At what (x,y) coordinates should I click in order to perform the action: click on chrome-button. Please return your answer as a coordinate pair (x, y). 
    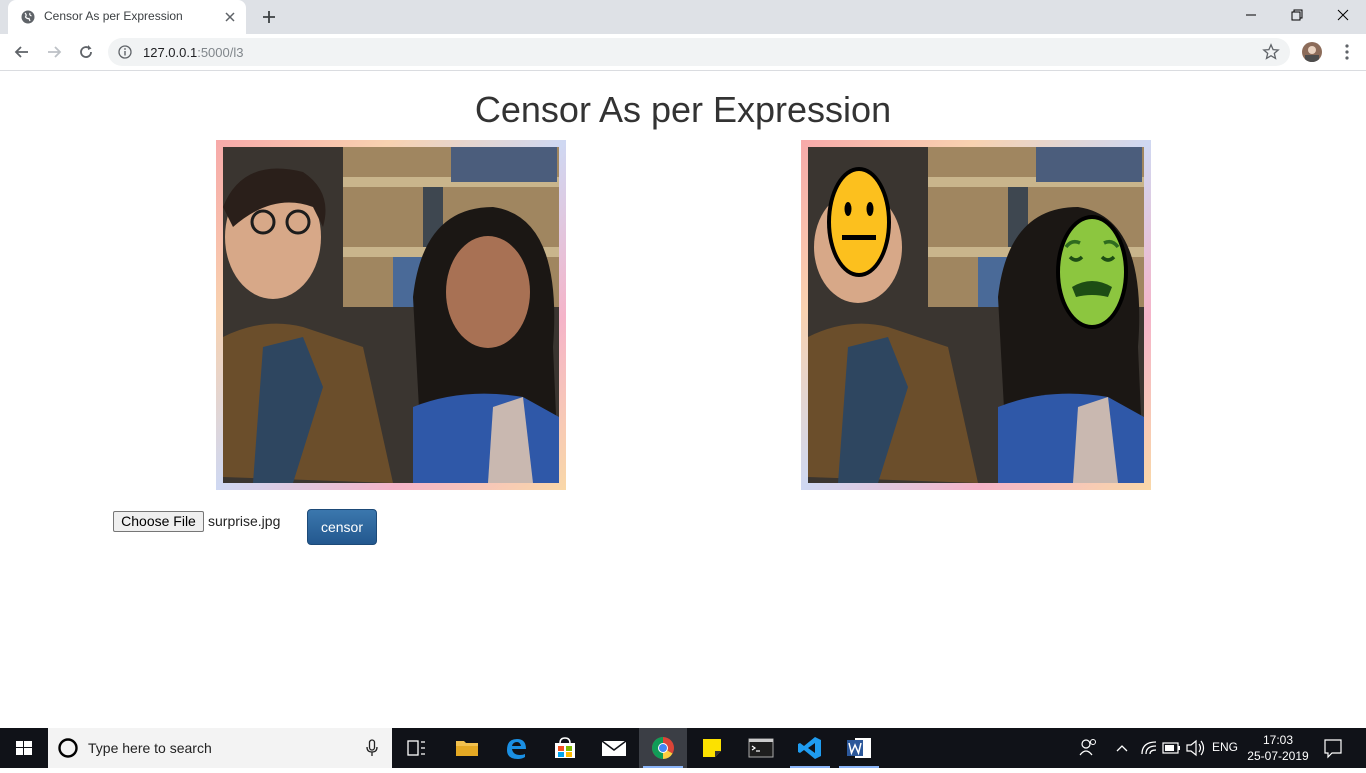
    Looking at the image, I should click on (663, 748).